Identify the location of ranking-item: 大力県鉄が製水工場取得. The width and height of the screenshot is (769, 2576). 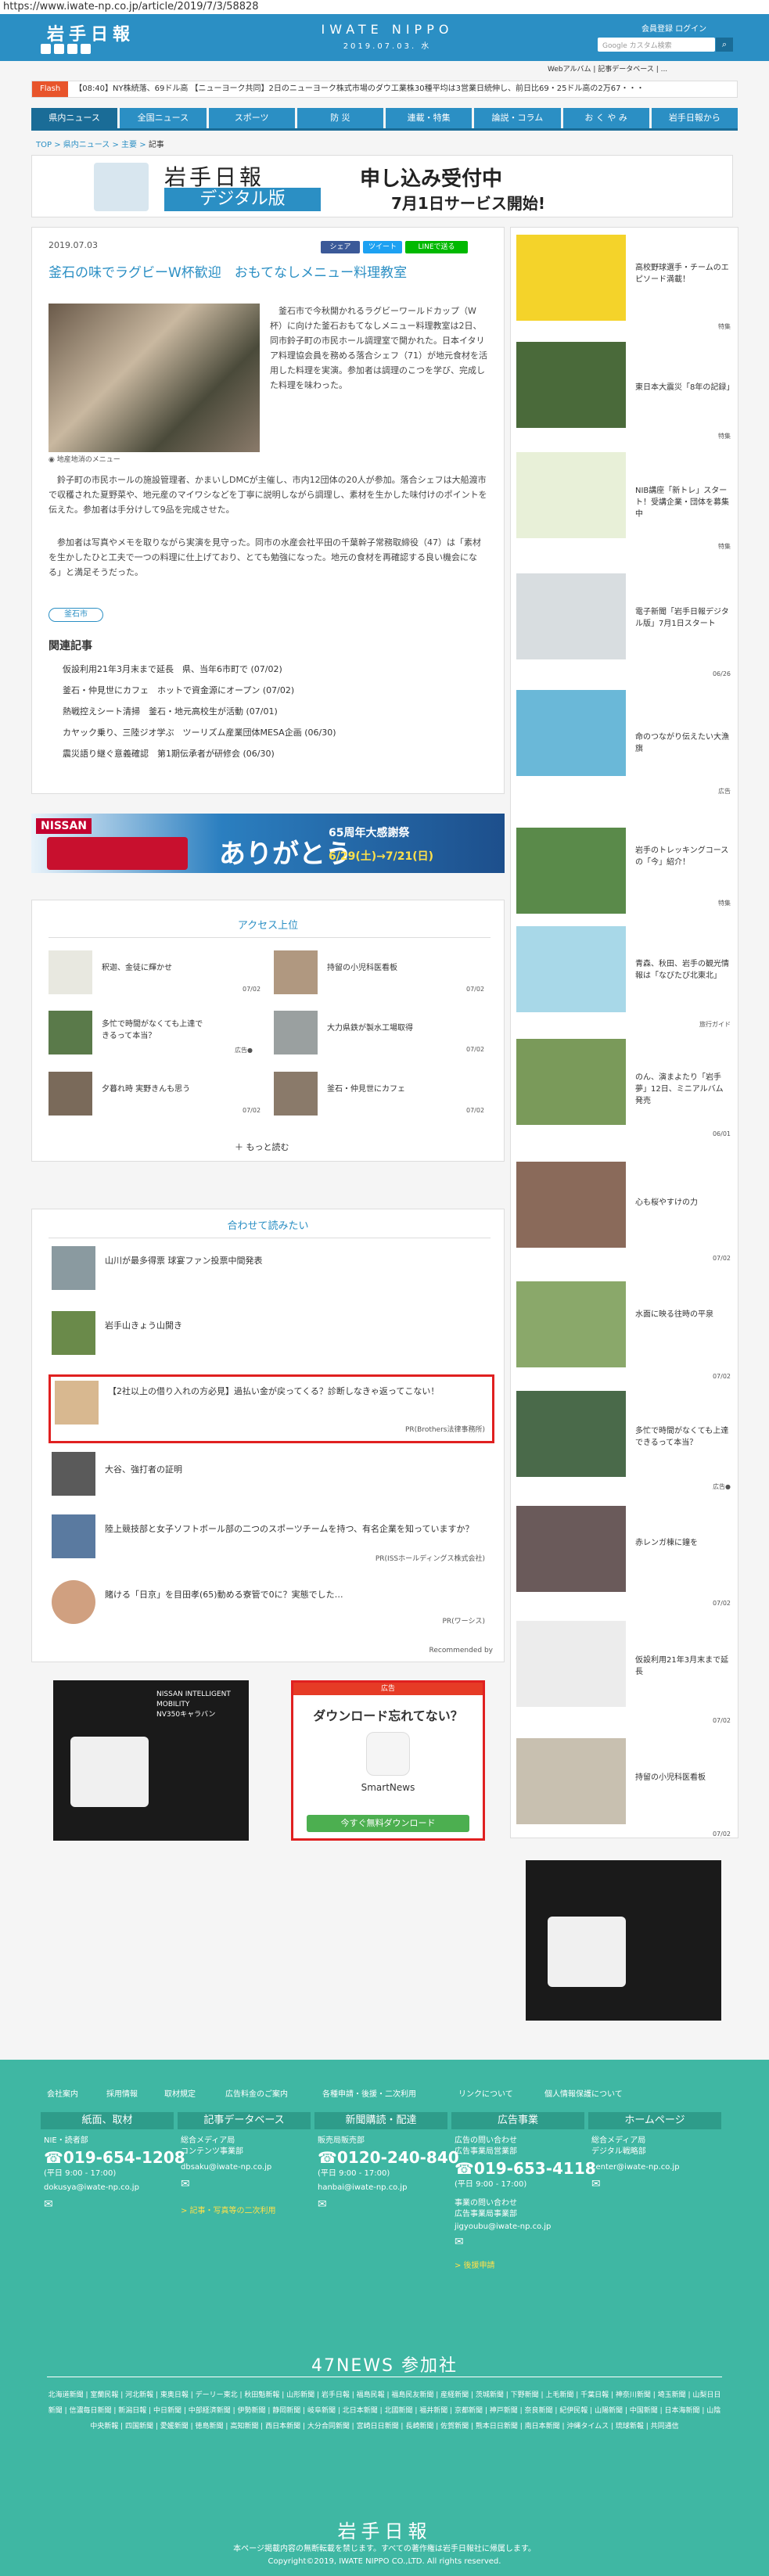
(378, 1028).